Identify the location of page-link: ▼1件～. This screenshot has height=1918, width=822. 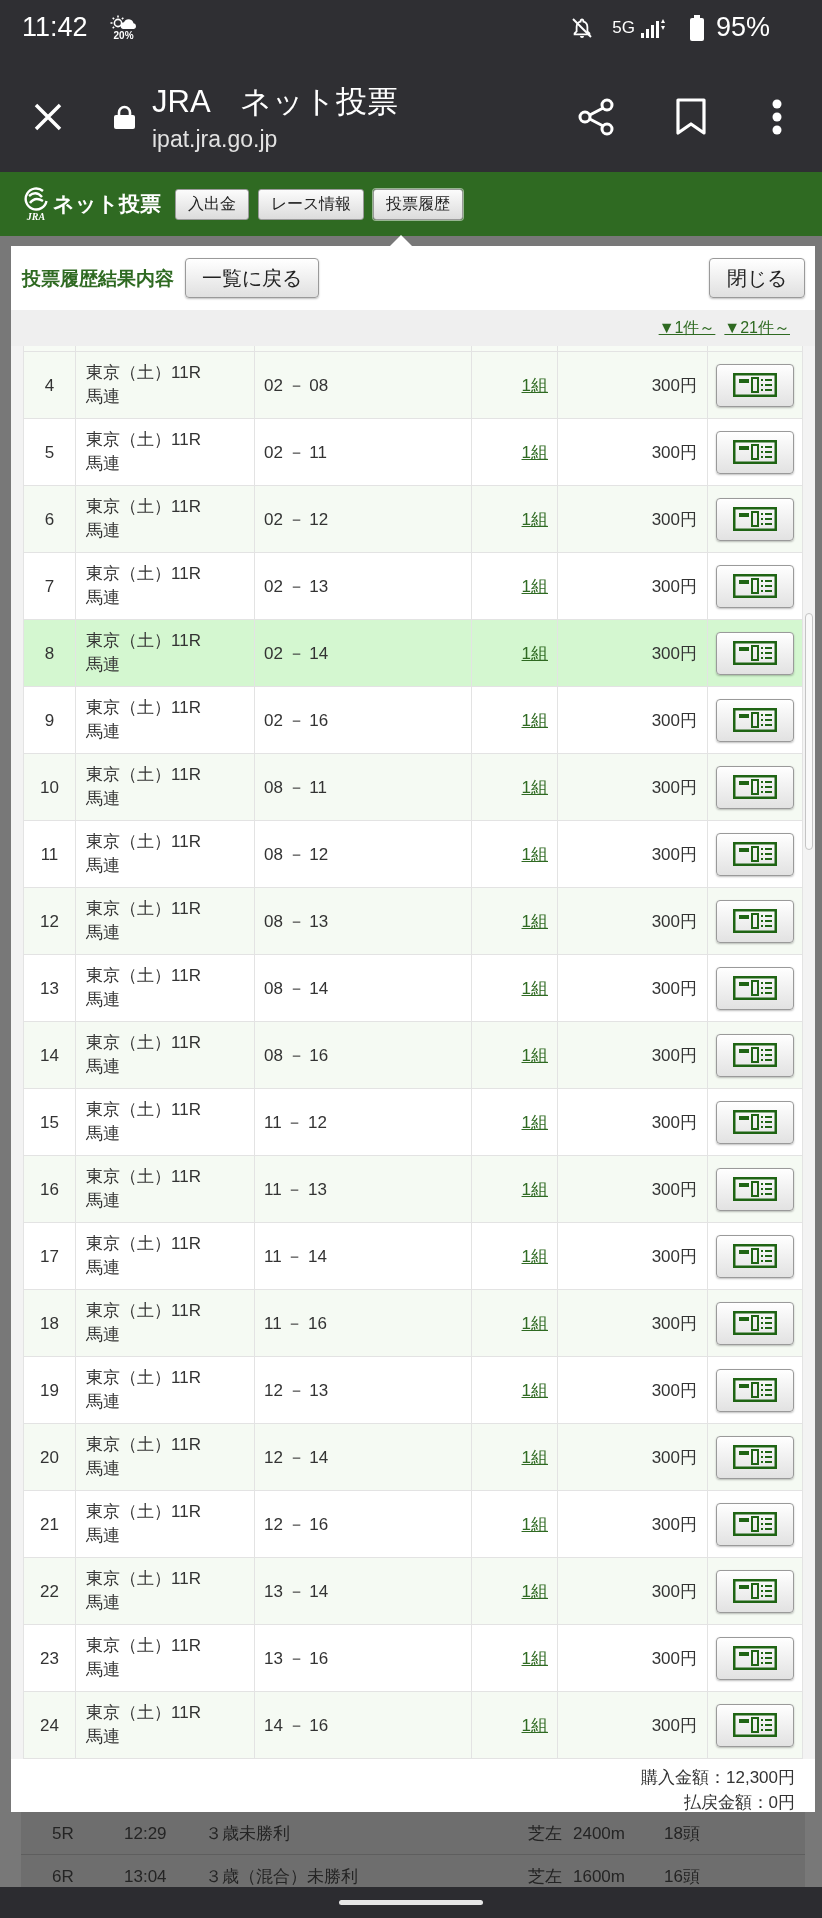
(687, 328).